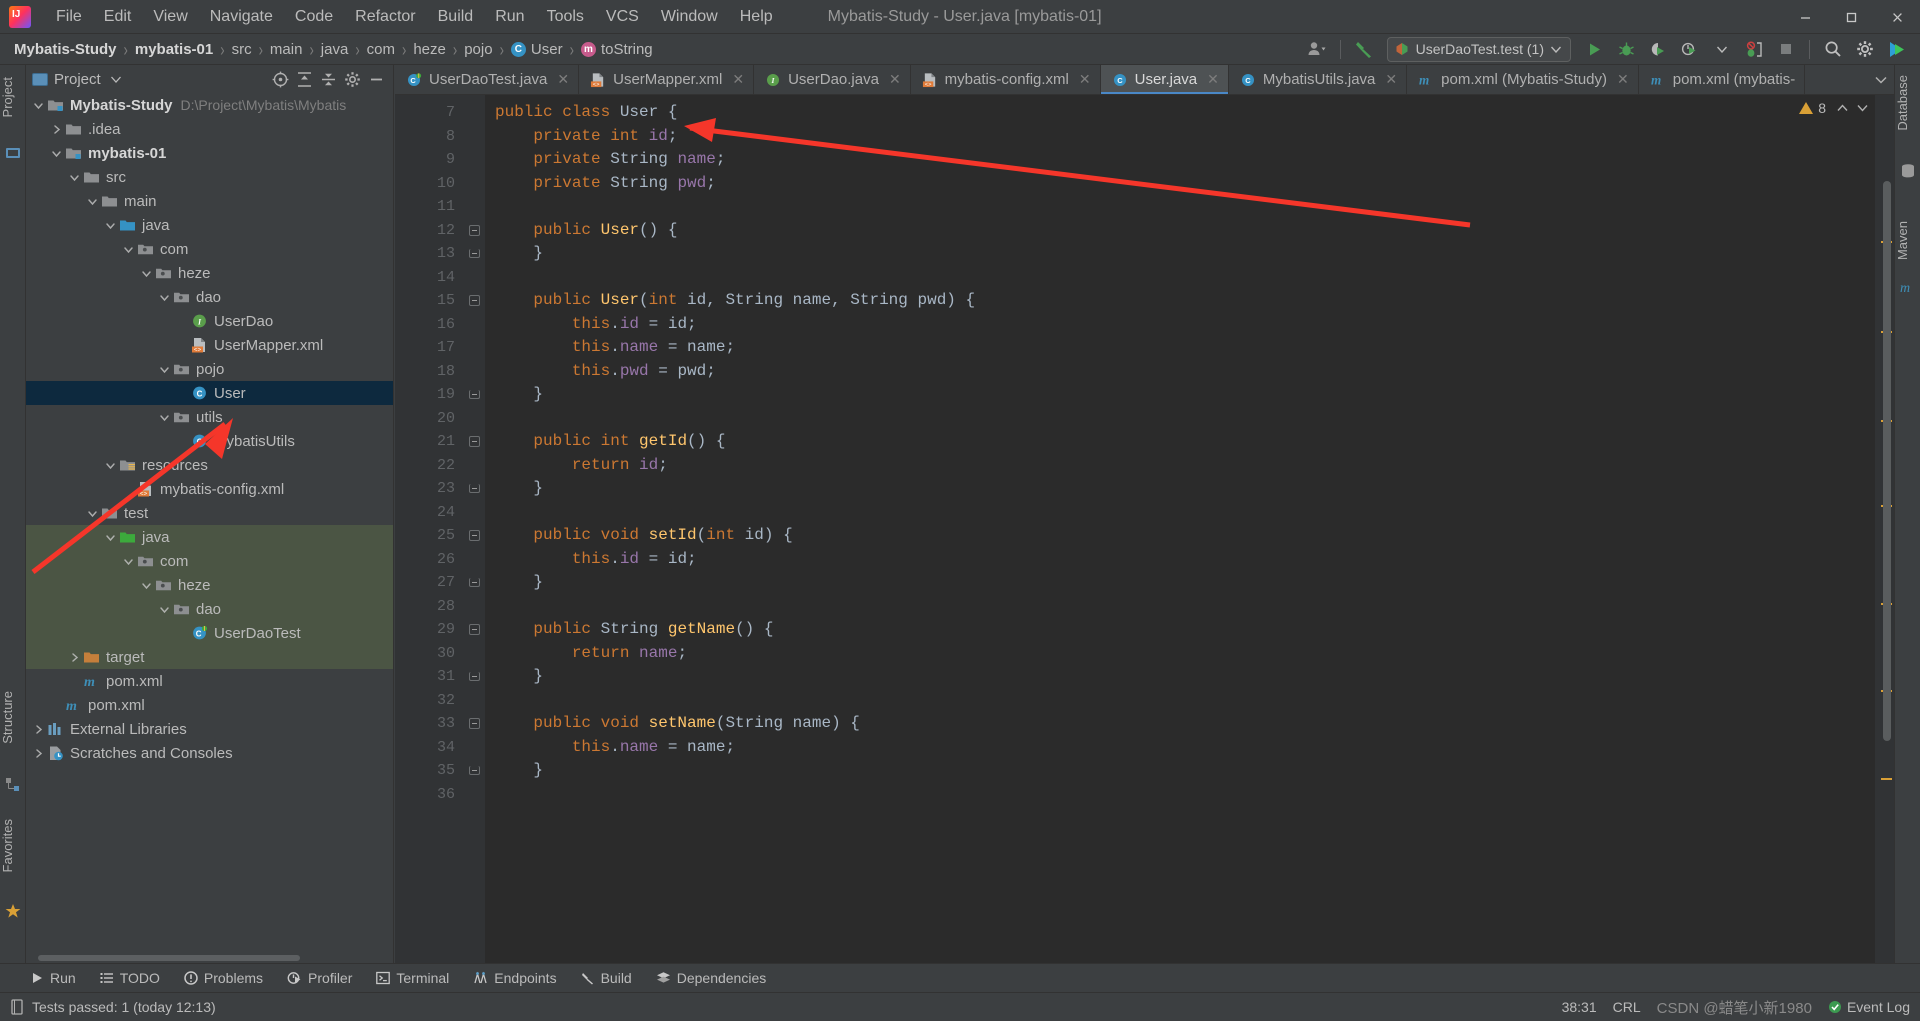 The height and width of the screenshot is (1021, 1920). What do you see at coordinates (65, 49) in the screenshot?
I see `breadcrumb-item-mybatis-study: Mybatis-Study` at bounding box center [65, 49].